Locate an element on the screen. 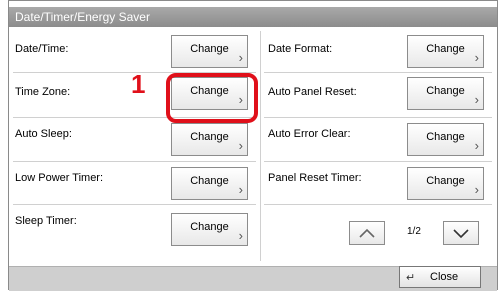  auto-panel-reset-change-button: Change › is located at coordinates (445, 93).